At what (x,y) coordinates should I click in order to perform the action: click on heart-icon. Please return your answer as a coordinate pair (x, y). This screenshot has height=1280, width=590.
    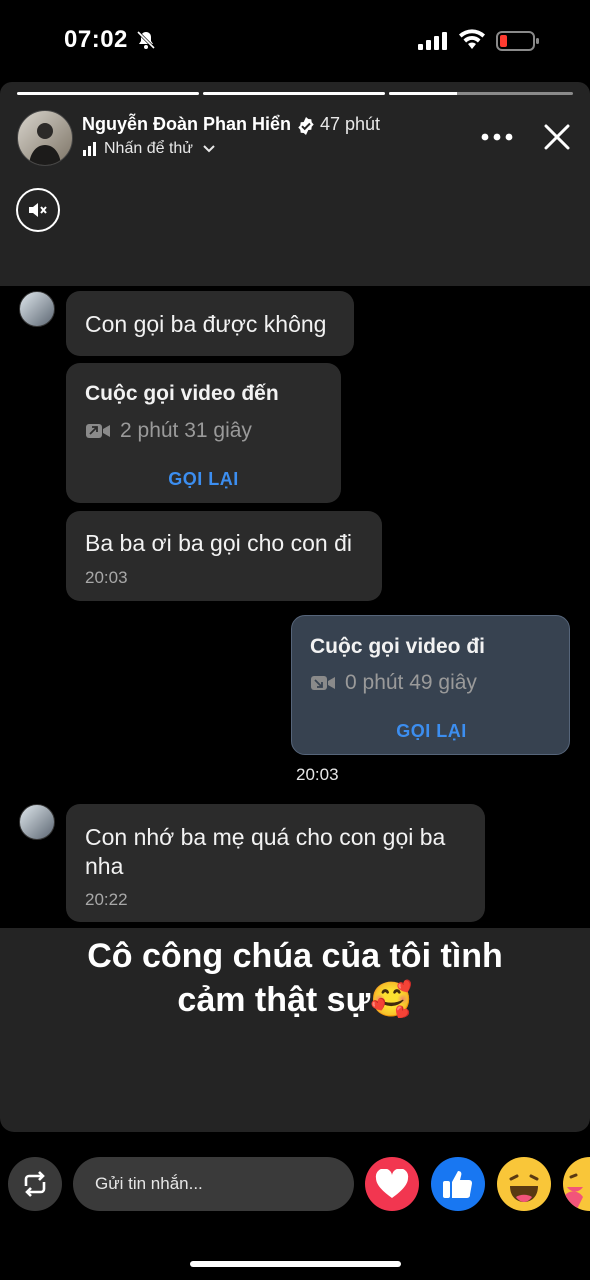
    Looking at the image, I should click on (392, 1183).